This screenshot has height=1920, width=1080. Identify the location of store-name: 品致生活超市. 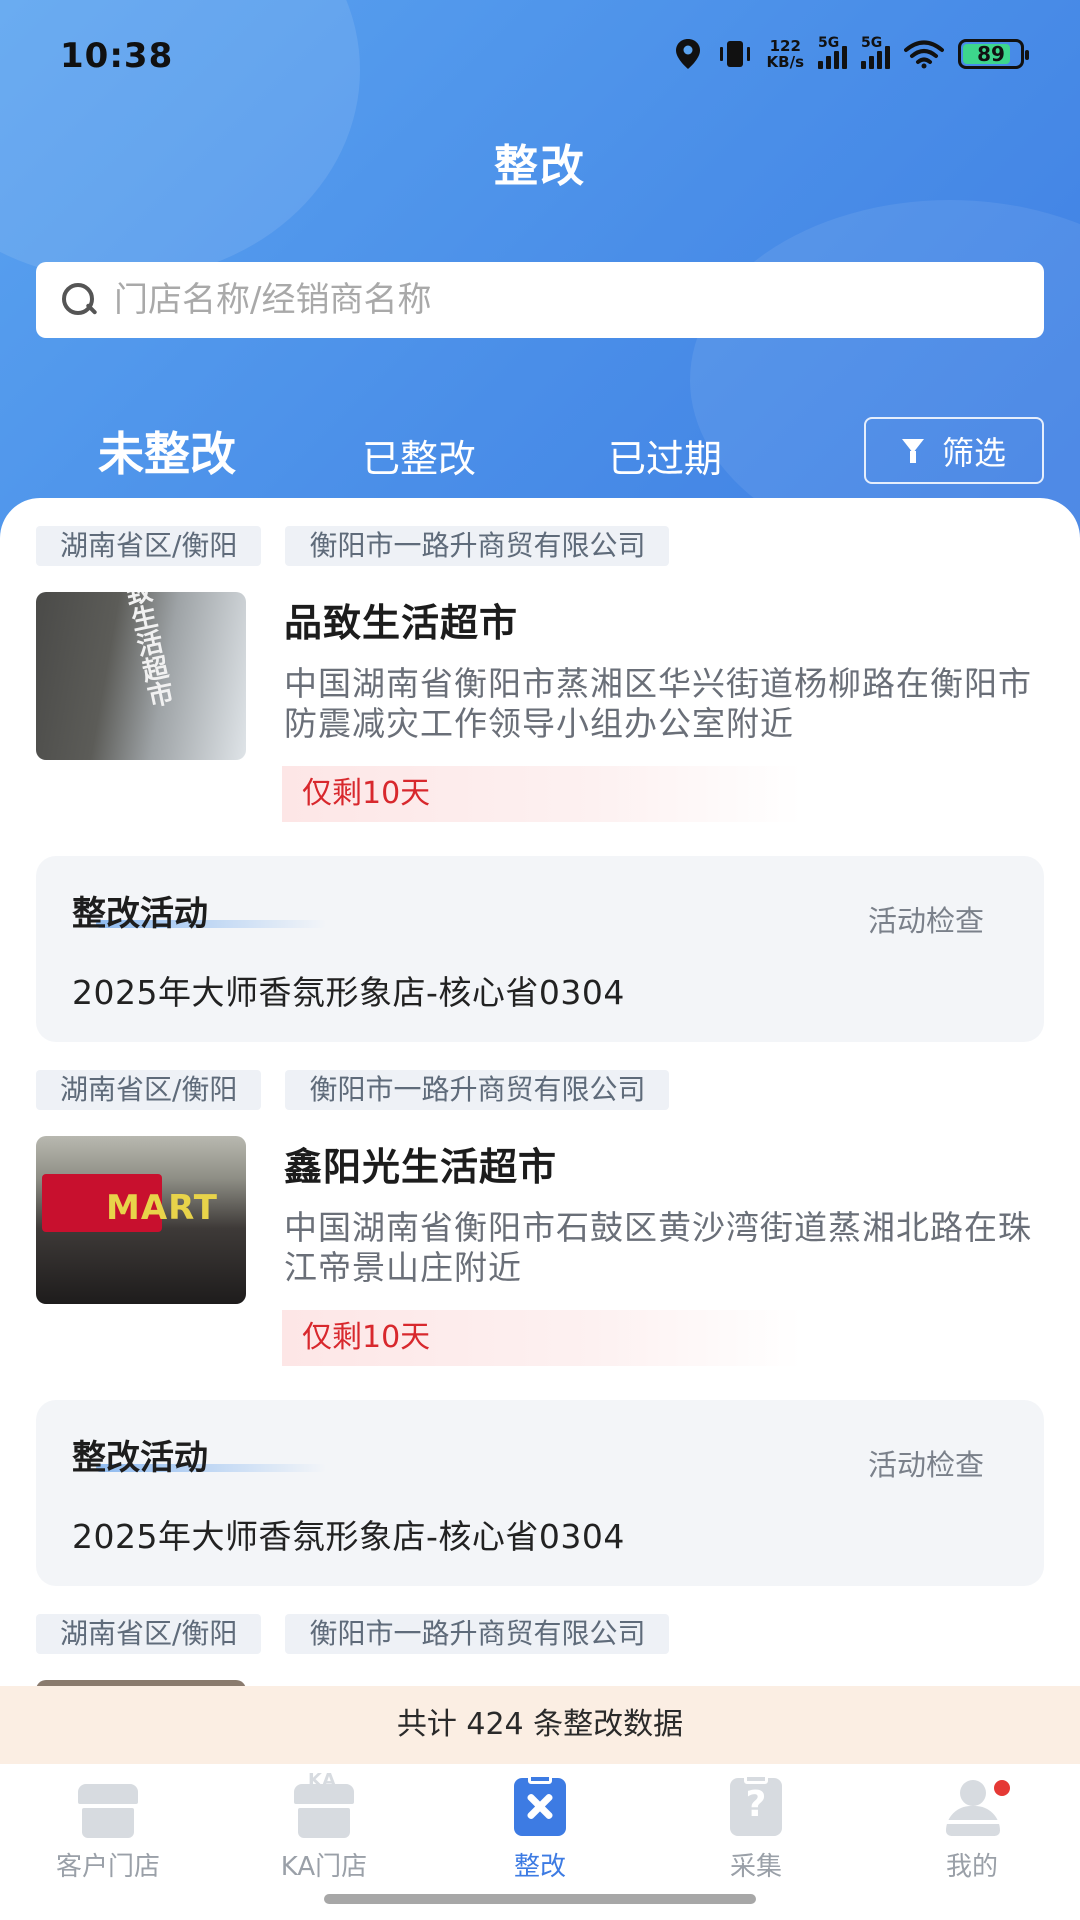
(401, 623).